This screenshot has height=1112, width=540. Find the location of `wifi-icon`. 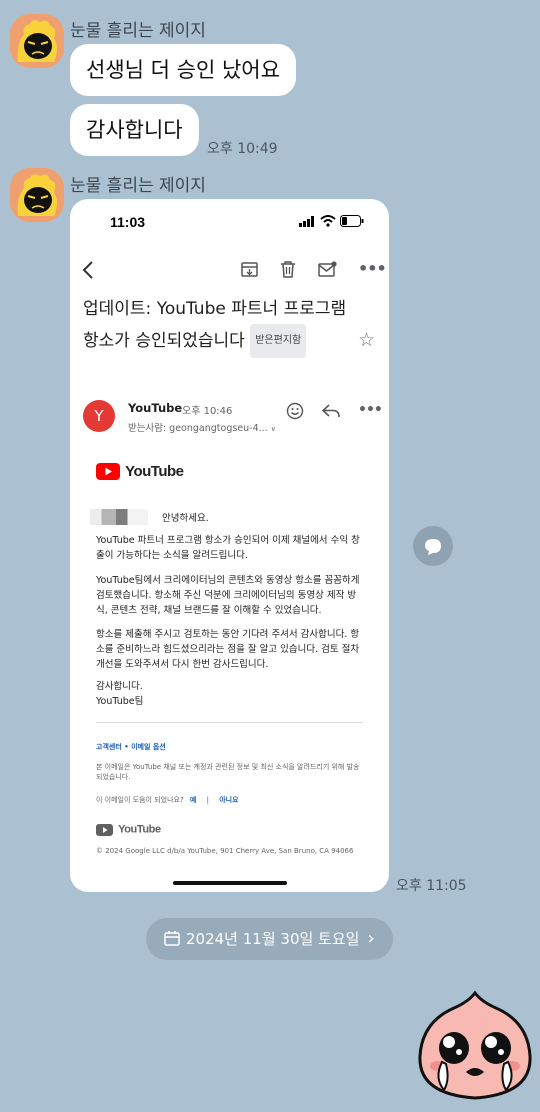

wifi-icon is located at coordinates (328, 221).